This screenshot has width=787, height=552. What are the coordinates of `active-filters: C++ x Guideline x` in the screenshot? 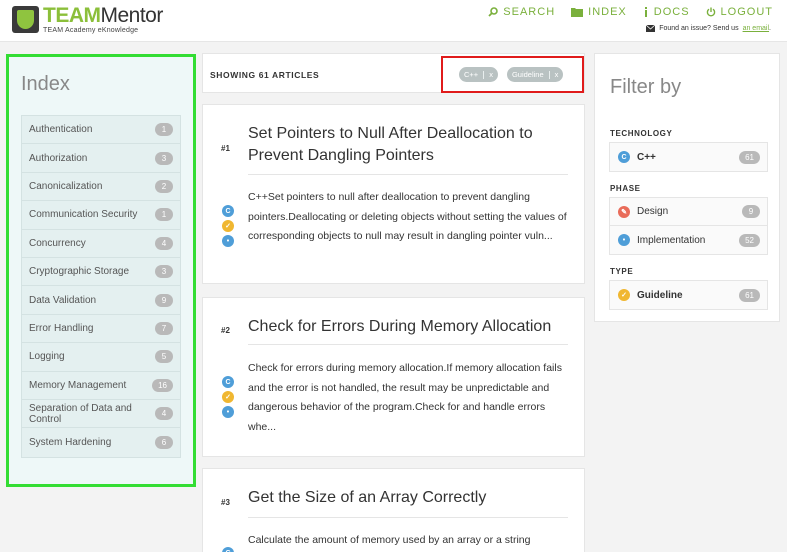 It's located at (512, 74).